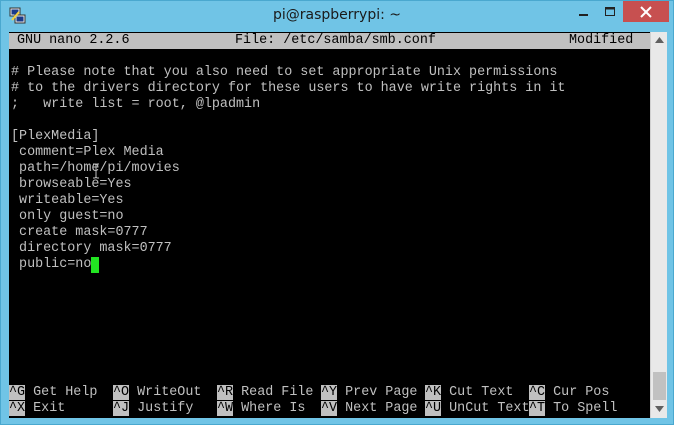 Image resolution: width=674 pixels, height=425 pixels. I want to click on maximize-button, so click(610, 11).